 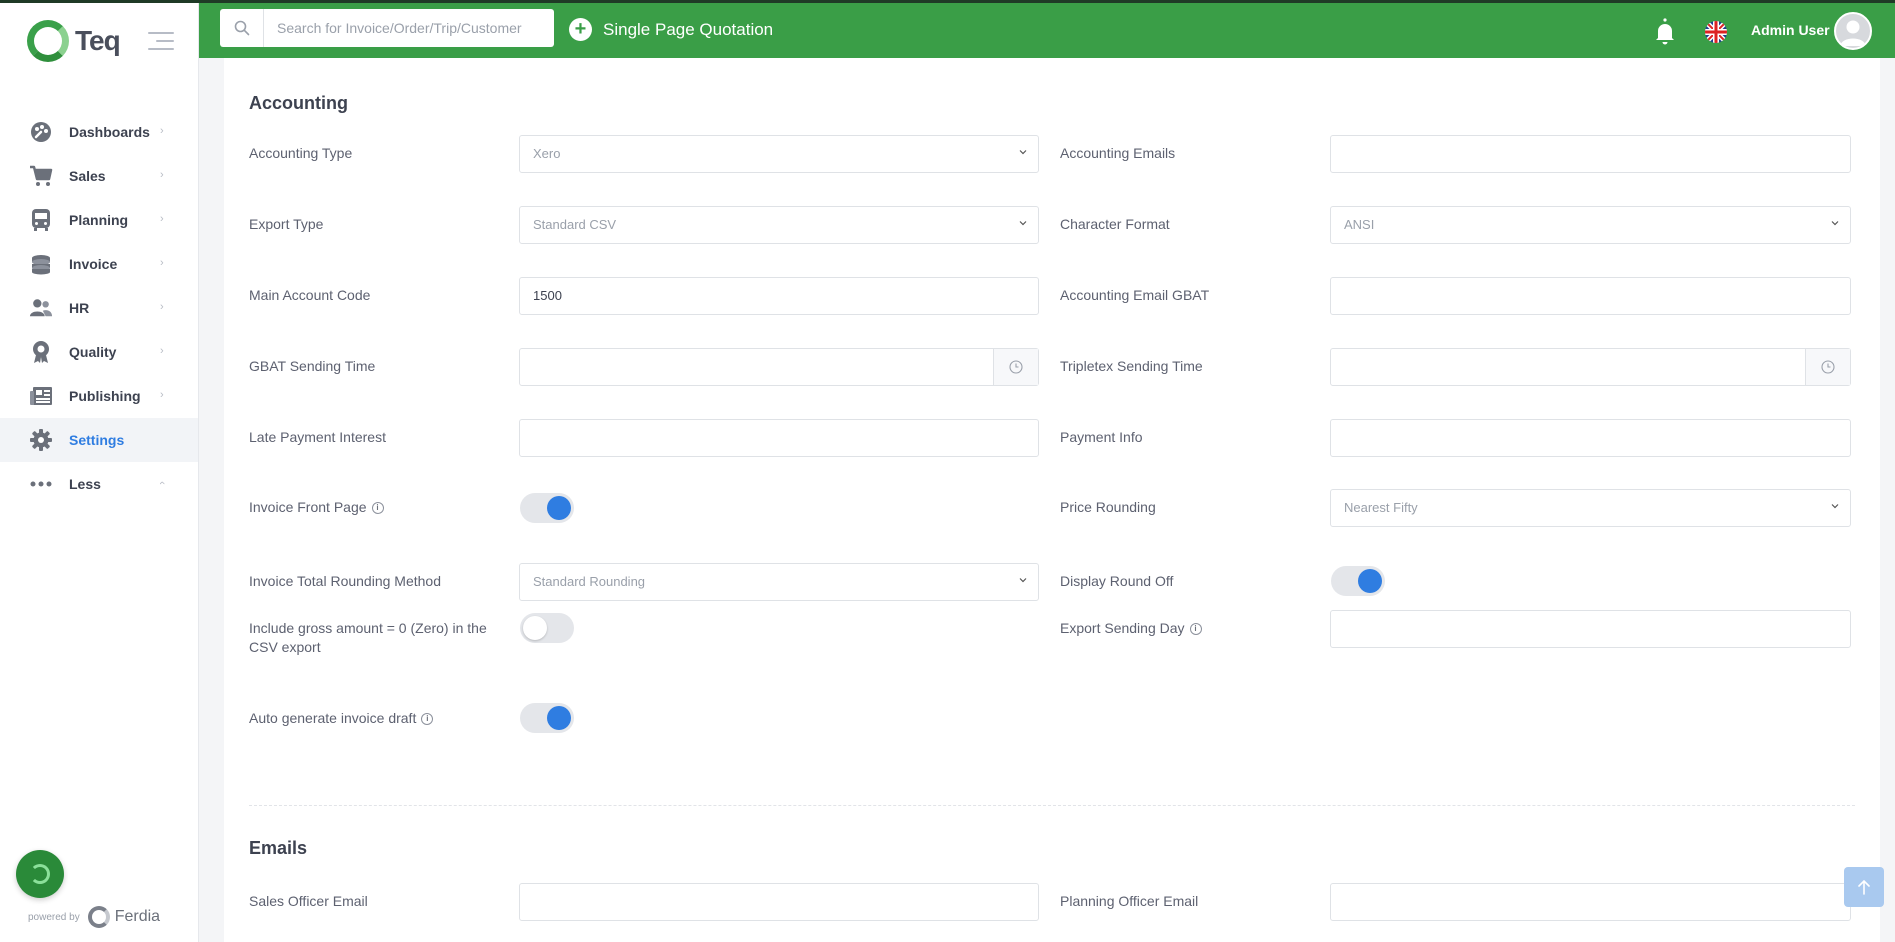 What do you see at coordinates (575, 224) in the screenshot?
I see `export-type-value: Standard CSV` at bounding box center [575, 224].